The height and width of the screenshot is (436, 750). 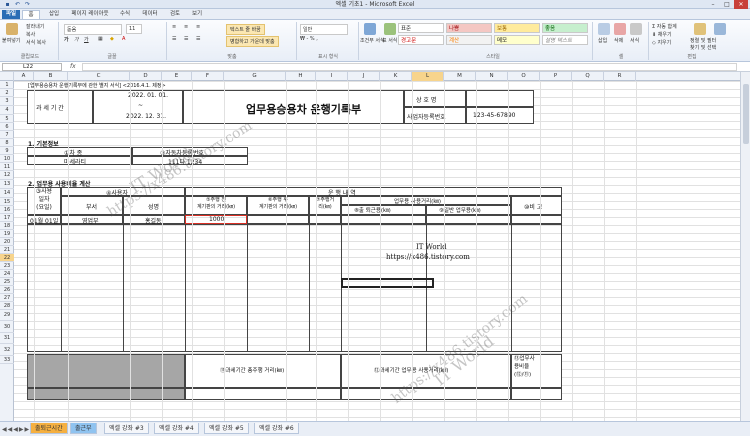 I want to click on autosum-button: Σ 자동 합계, so click(x=664, y=26).